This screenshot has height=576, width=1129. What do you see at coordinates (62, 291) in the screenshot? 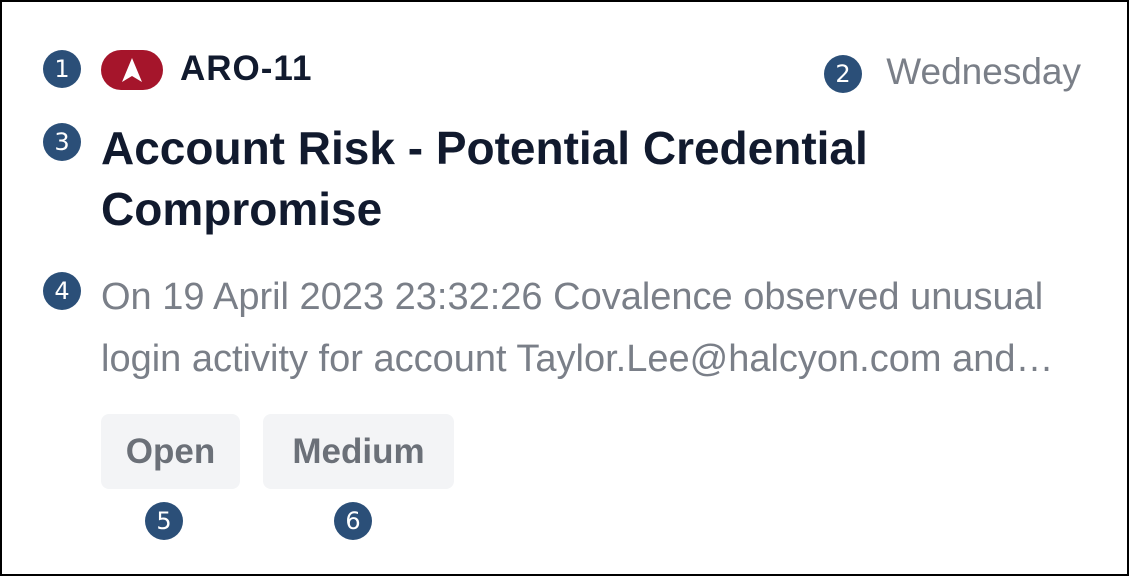
I see `callout-marker-4: 4` at bounding box center [62, 291].